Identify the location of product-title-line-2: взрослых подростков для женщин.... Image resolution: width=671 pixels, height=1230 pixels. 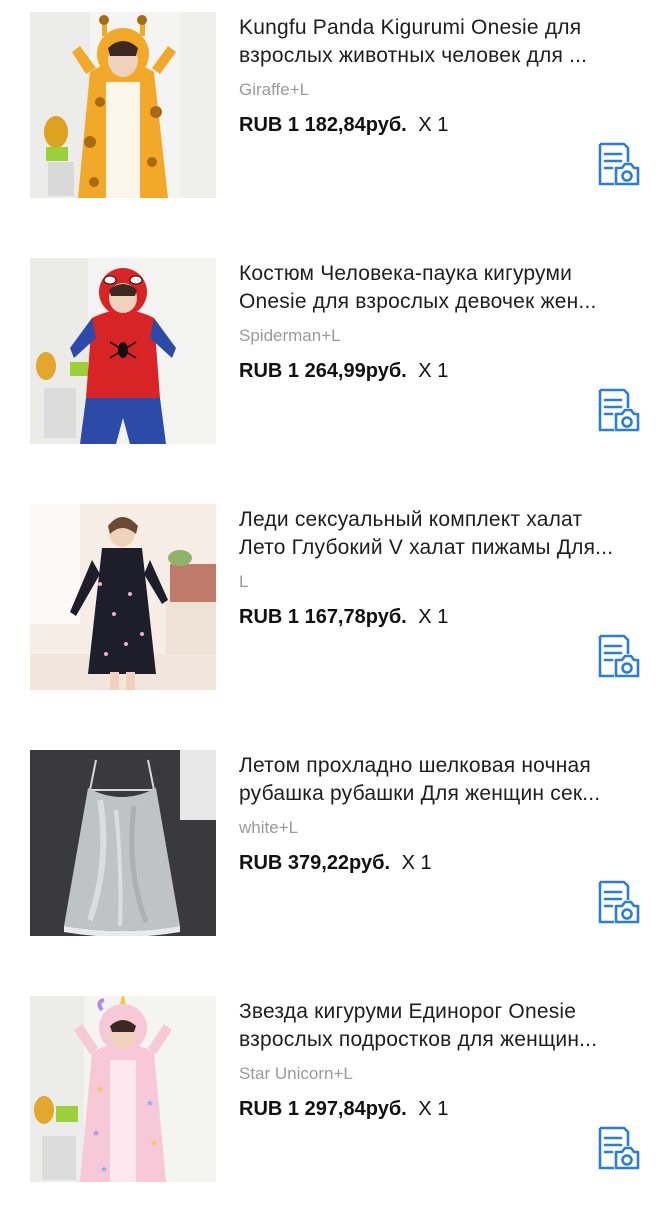
(418, 1039).